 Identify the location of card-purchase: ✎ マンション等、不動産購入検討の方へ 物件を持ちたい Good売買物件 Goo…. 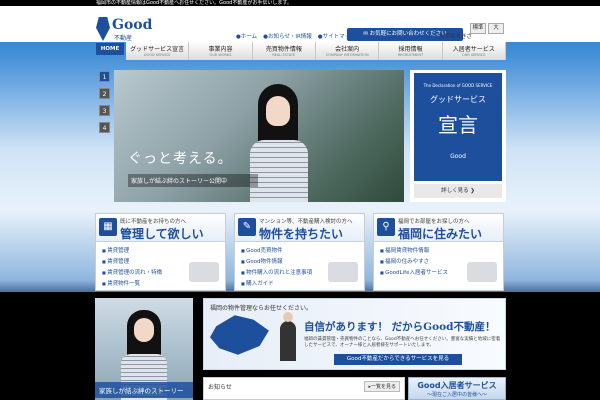
(299, 252).